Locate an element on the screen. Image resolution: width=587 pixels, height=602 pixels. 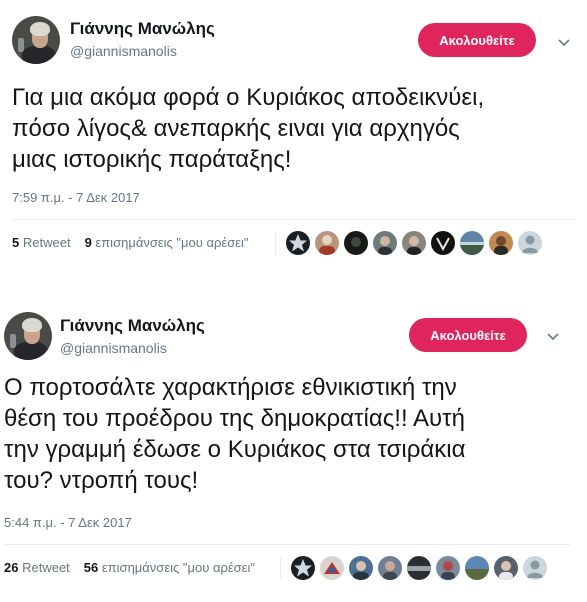
tweet-text-line: θέση του προέδρου της δημοκρατίας!! Αυτή is located at coordinates (234, 418).